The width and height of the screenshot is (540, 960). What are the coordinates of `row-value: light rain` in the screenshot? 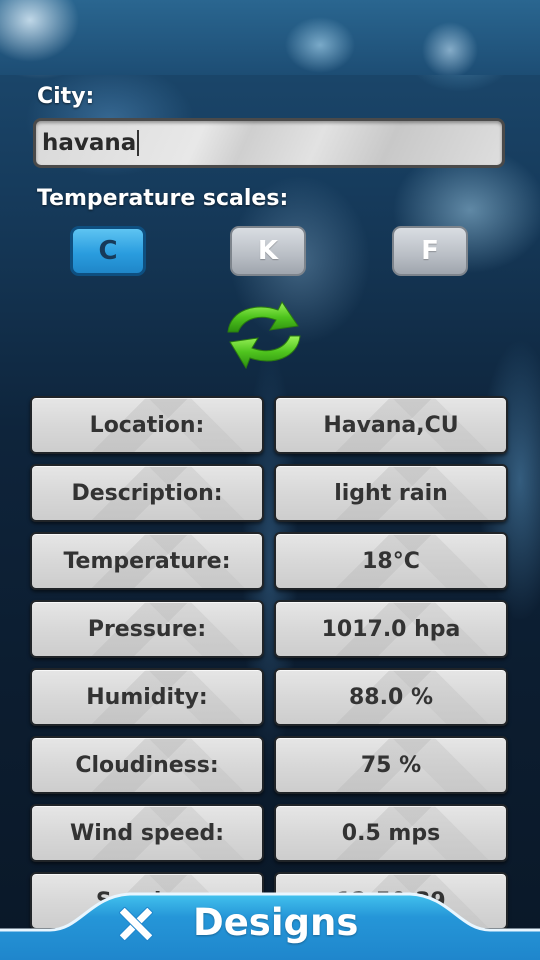 It's located at (391, 493).